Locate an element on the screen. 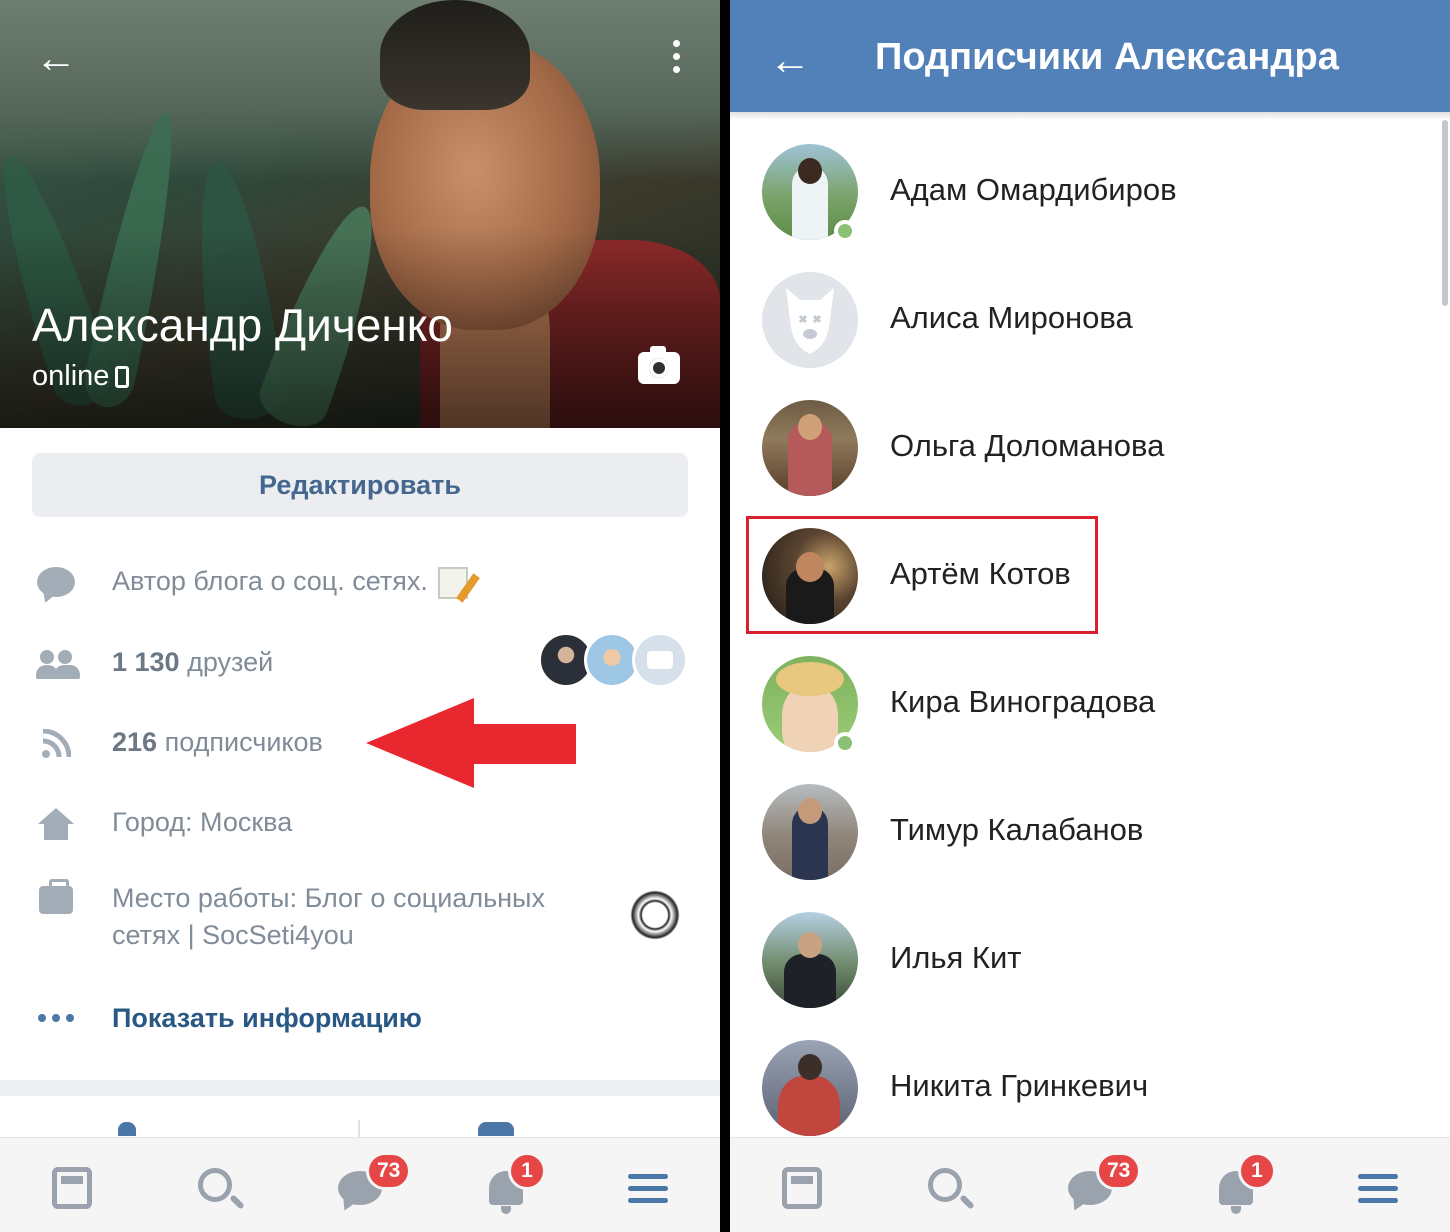 The image size is (1450, 1232). camera-placeholder-icon is located at coordinates (660, 660).